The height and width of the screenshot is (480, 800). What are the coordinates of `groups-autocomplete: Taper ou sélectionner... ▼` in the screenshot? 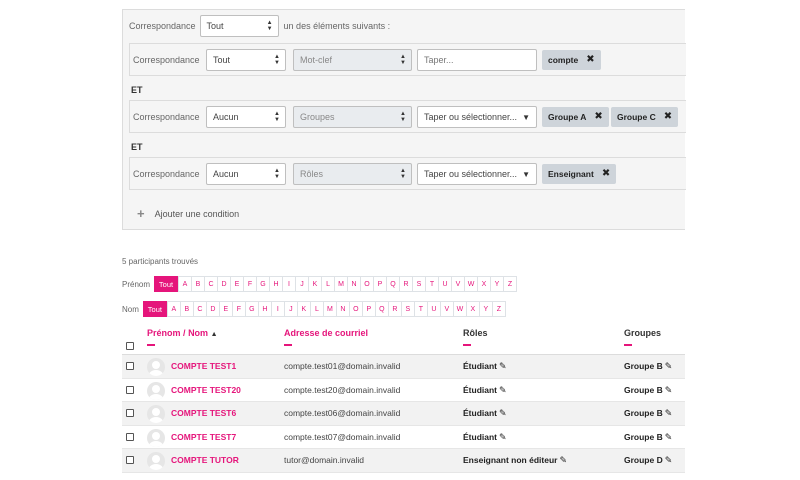 It's located at (477, 116).